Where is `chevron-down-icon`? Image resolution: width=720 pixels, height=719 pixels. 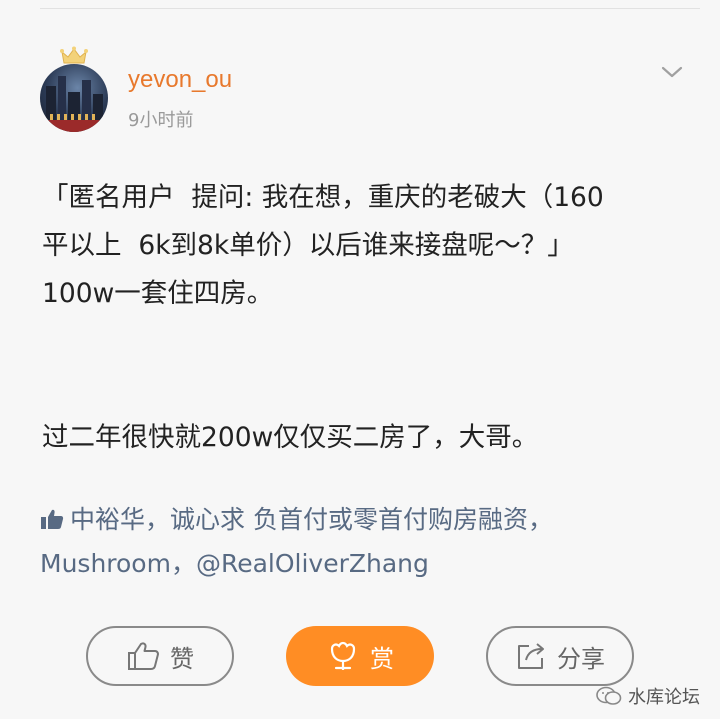 chevron-down-icon is located at coordinates (672, 72).